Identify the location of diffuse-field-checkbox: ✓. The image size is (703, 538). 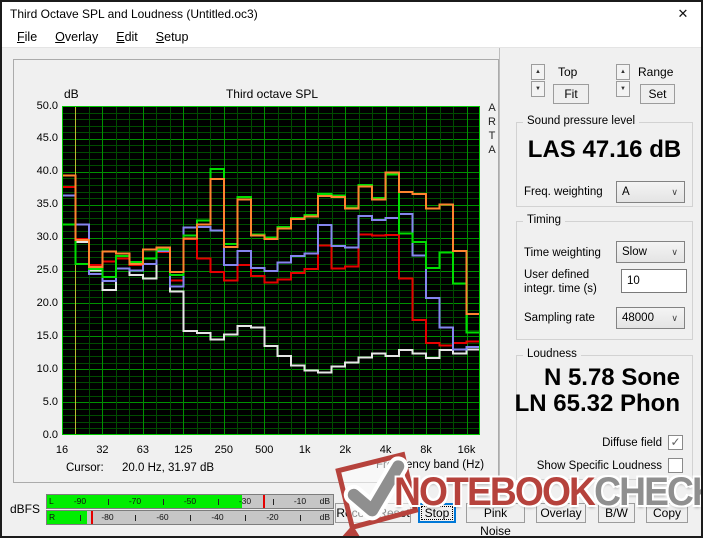
(675, 442).